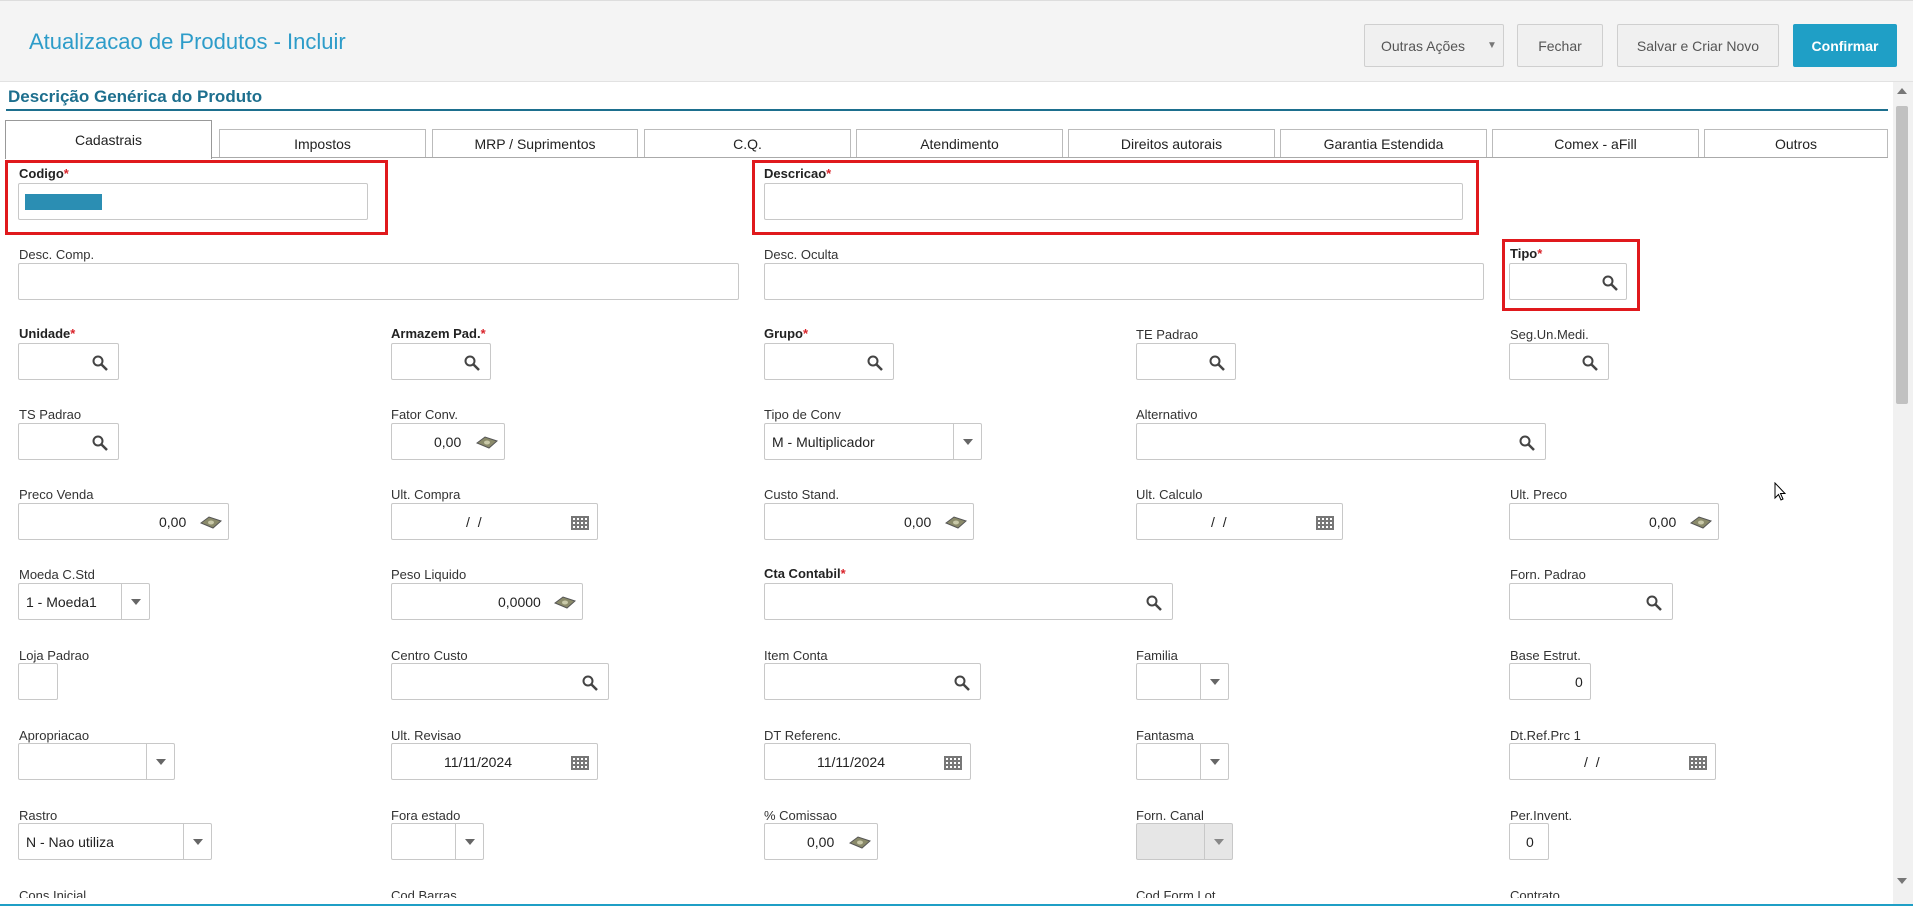 This screenshot has width=1913, height=906. I want to click on grupo-input, so click(829, 361).